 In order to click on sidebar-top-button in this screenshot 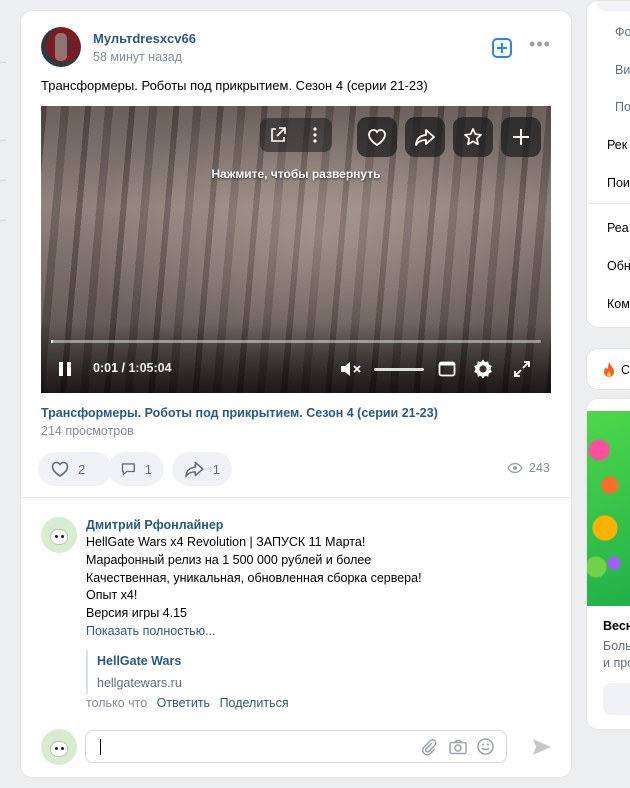, I will do `click(613, 6)`.